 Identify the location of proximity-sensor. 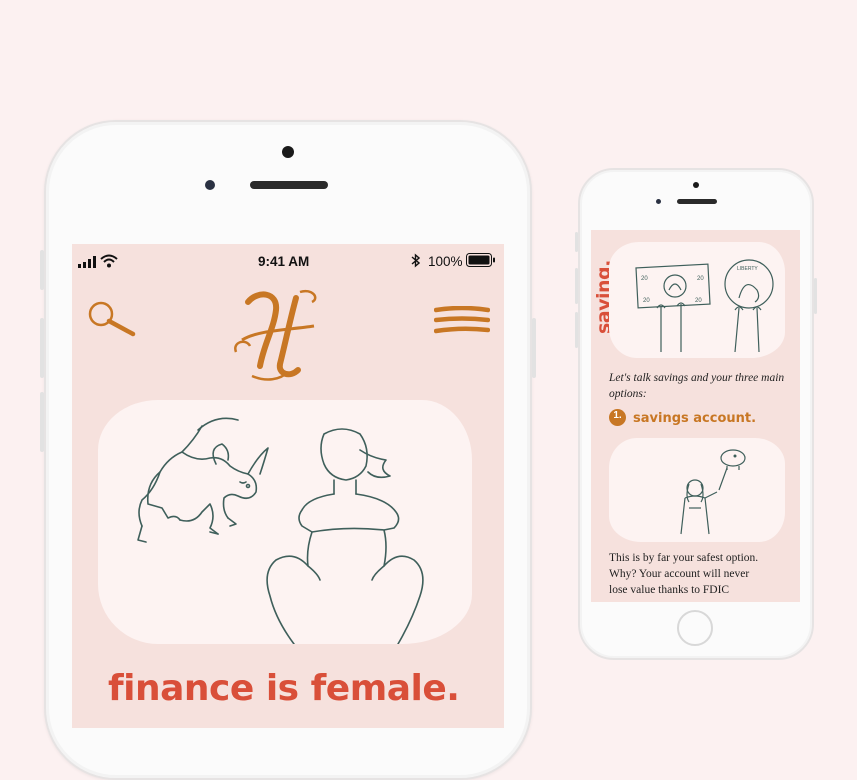
(288, 152).